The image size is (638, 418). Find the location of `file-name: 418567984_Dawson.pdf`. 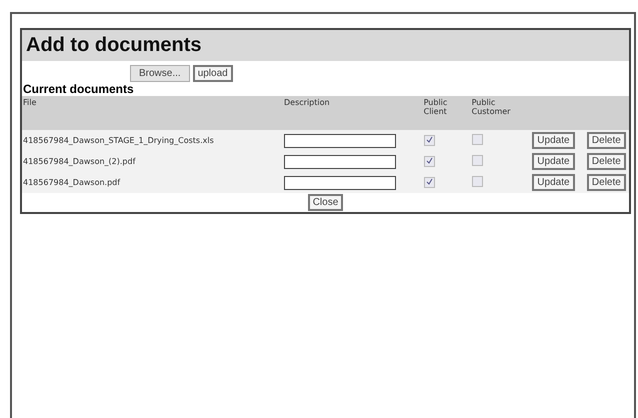

file-name: 418567984_Dawson.pdf is located at coordinates (71, 182).